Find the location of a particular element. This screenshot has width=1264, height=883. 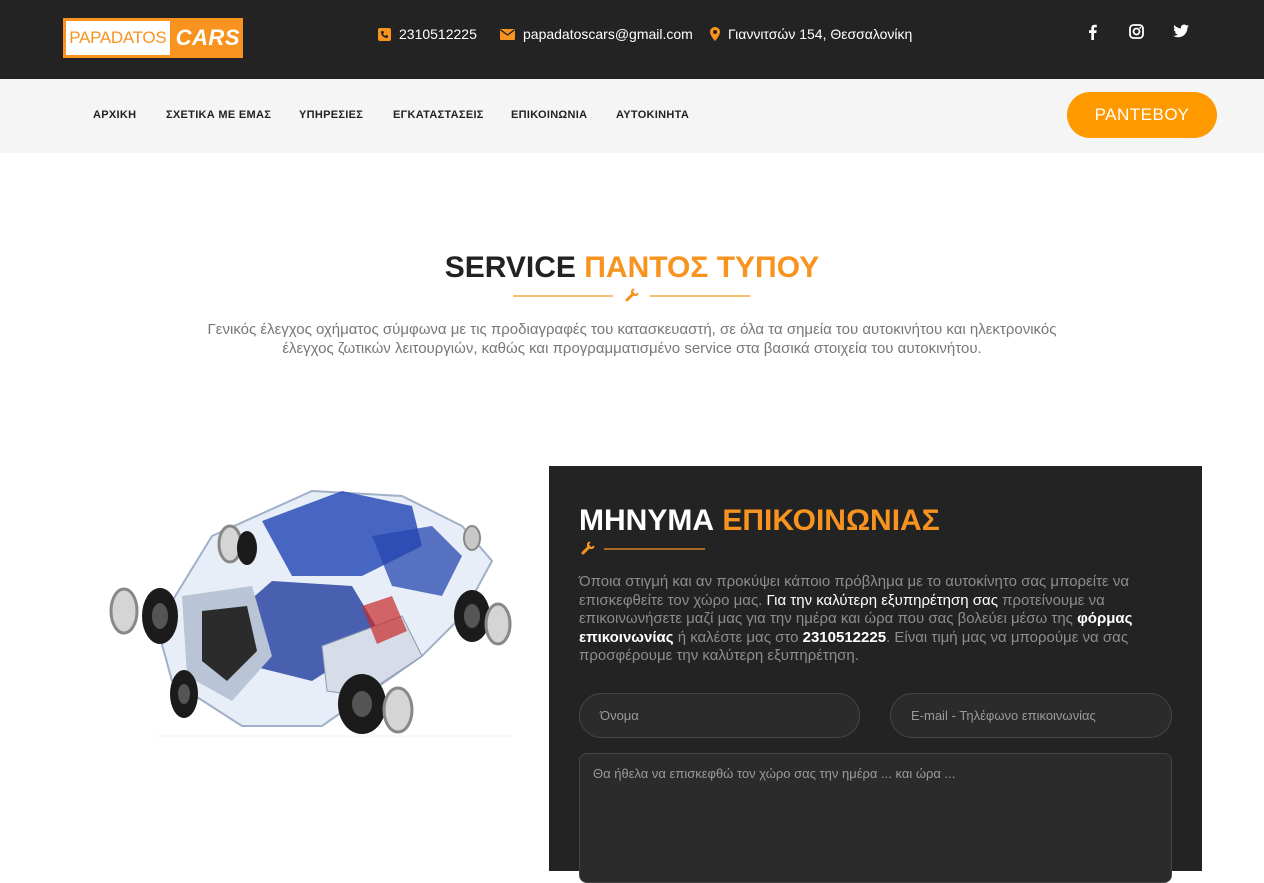

nav-item-about: ΣΧΕΤΙΚΑ ΜΕ ΕΜΑΣ is located at coordinates (218, 115).